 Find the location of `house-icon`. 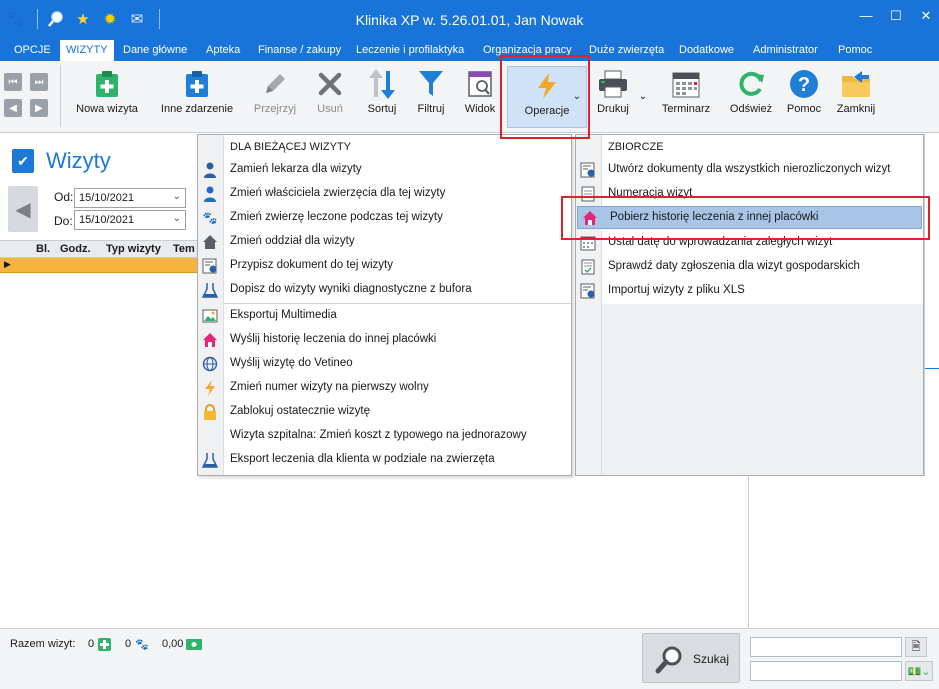

house-icon is located at coordinates (210, 242).